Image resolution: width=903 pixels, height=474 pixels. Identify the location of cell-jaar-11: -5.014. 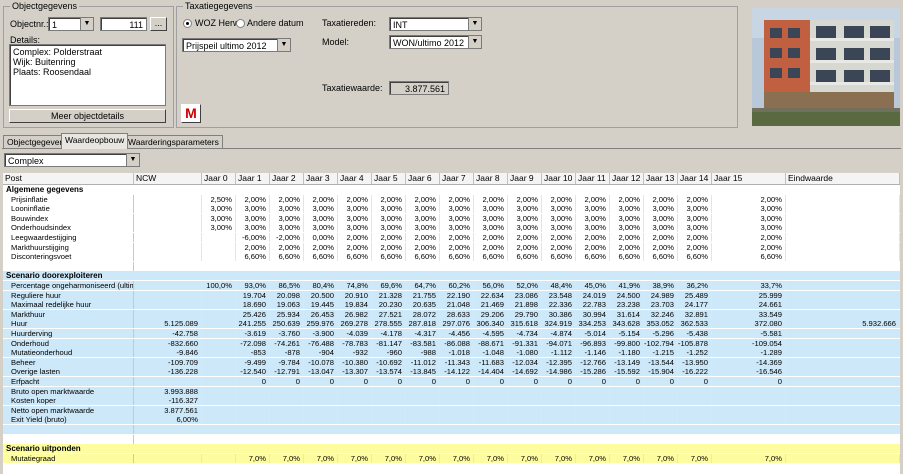
(593, 333).